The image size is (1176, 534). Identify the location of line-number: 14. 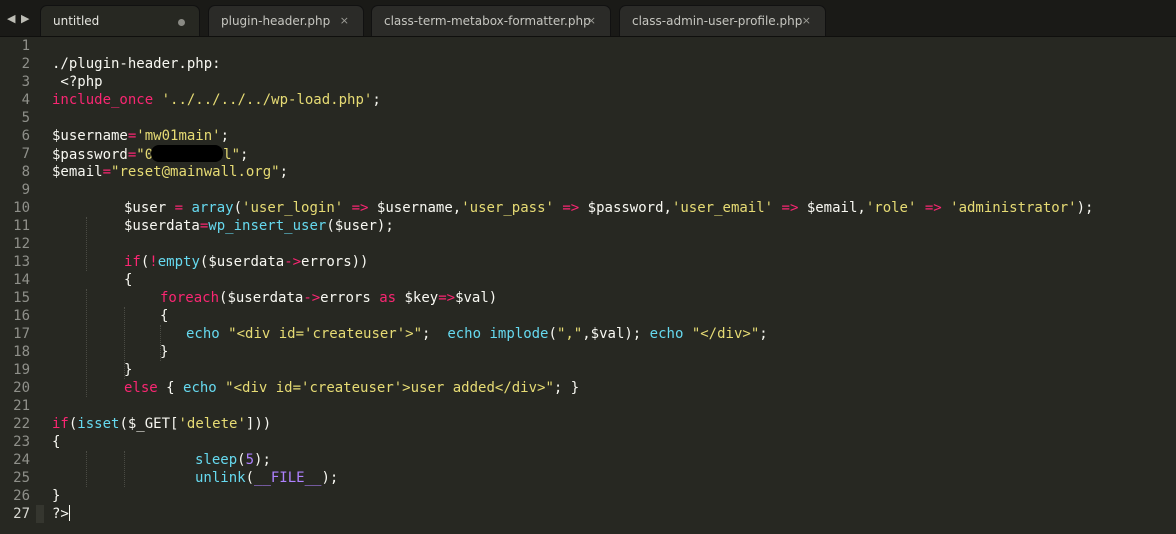
(21, 280).